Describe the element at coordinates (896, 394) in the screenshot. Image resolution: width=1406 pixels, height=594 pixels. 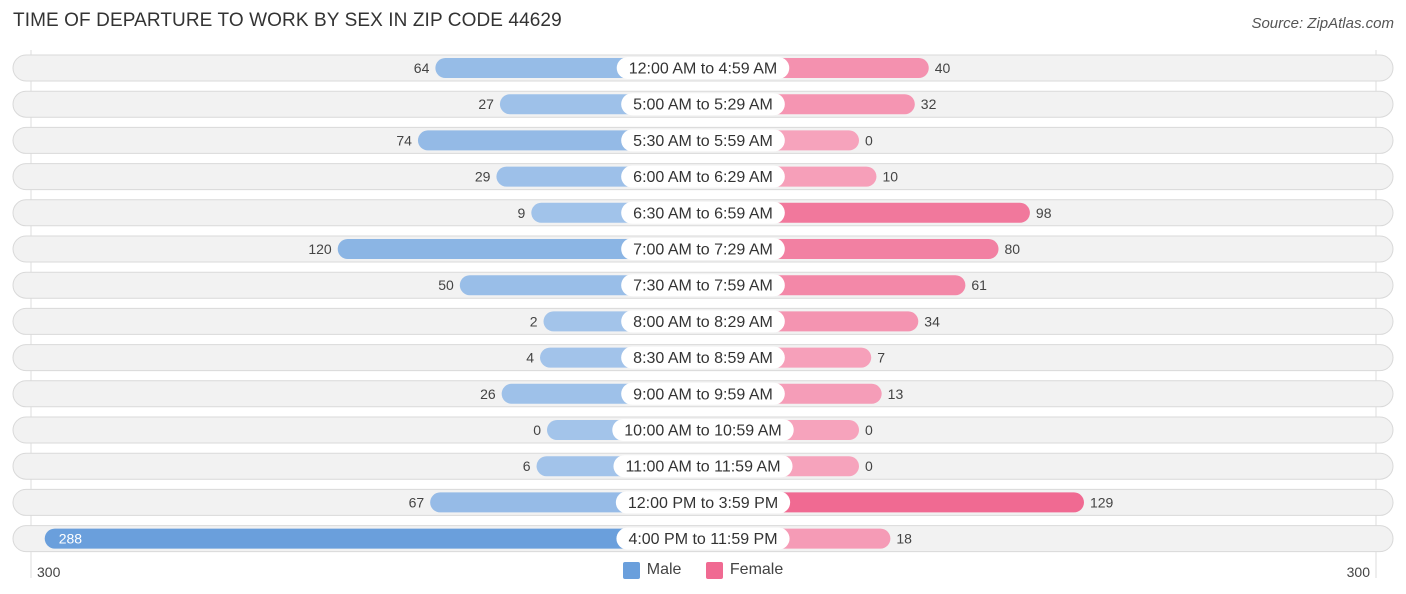
I see `female-value-label: 13` at that location.